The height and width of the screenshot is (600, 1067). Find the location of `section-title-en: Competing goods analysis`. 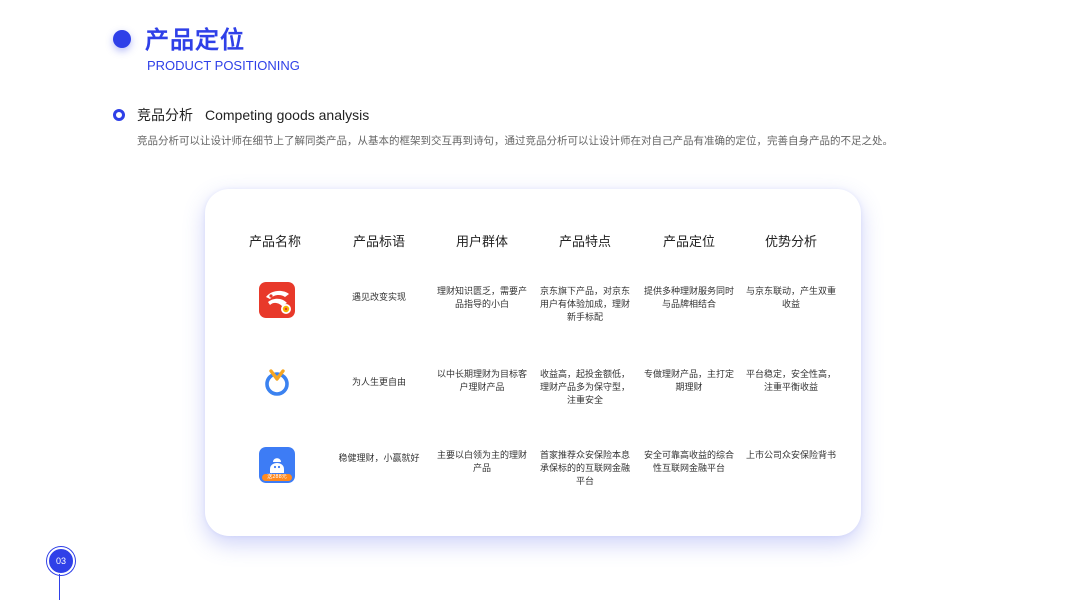

section-title-en: Competing goods analysis is located at coordinates (287, 115).